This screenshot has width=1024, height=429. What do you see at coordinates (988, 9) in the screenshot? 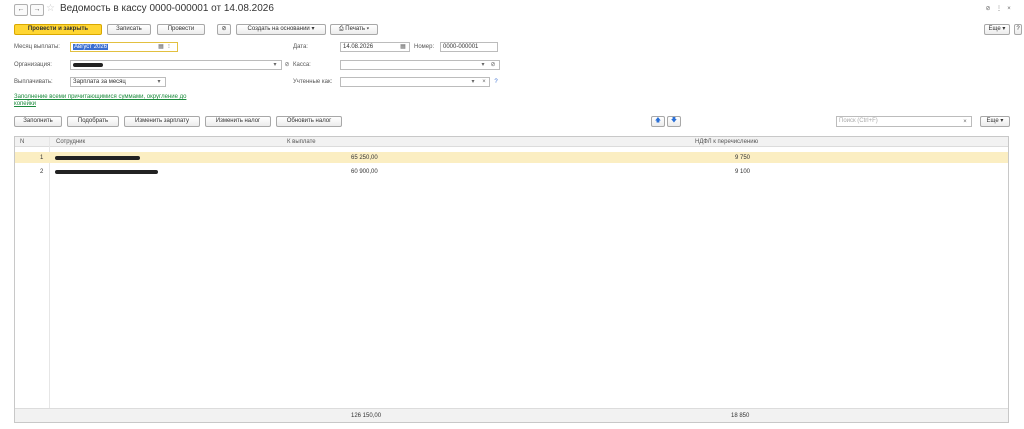
I see `link-icon: ⊘` at bounding box center [988, 9].